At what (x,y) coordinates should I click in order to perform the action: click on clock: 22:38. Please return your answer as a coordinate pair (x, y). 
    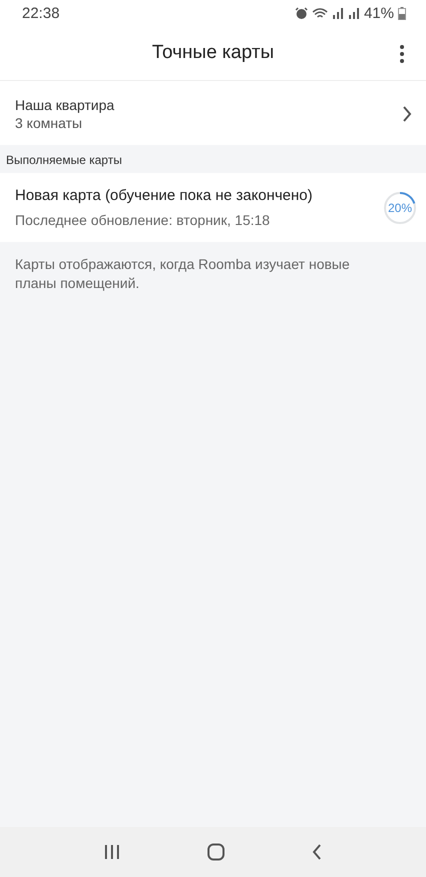
    Looking at the image, I should click on (41, 13).